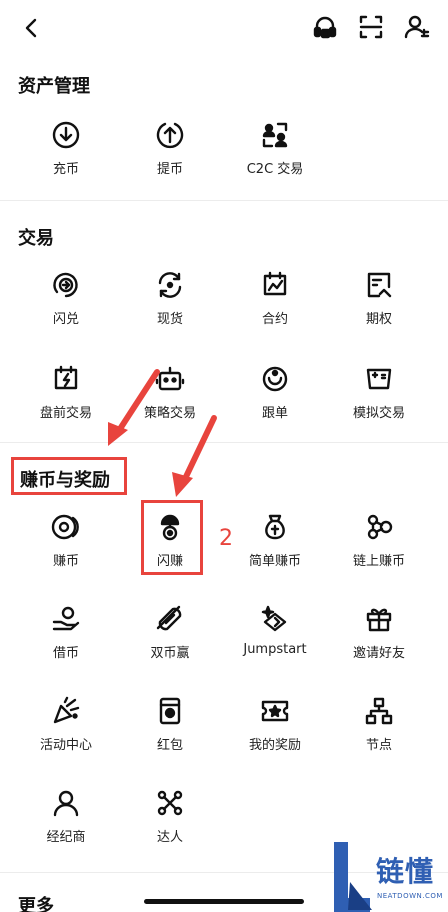  I want to click on menu-item-label: 简单赚币, so click(274, 561).